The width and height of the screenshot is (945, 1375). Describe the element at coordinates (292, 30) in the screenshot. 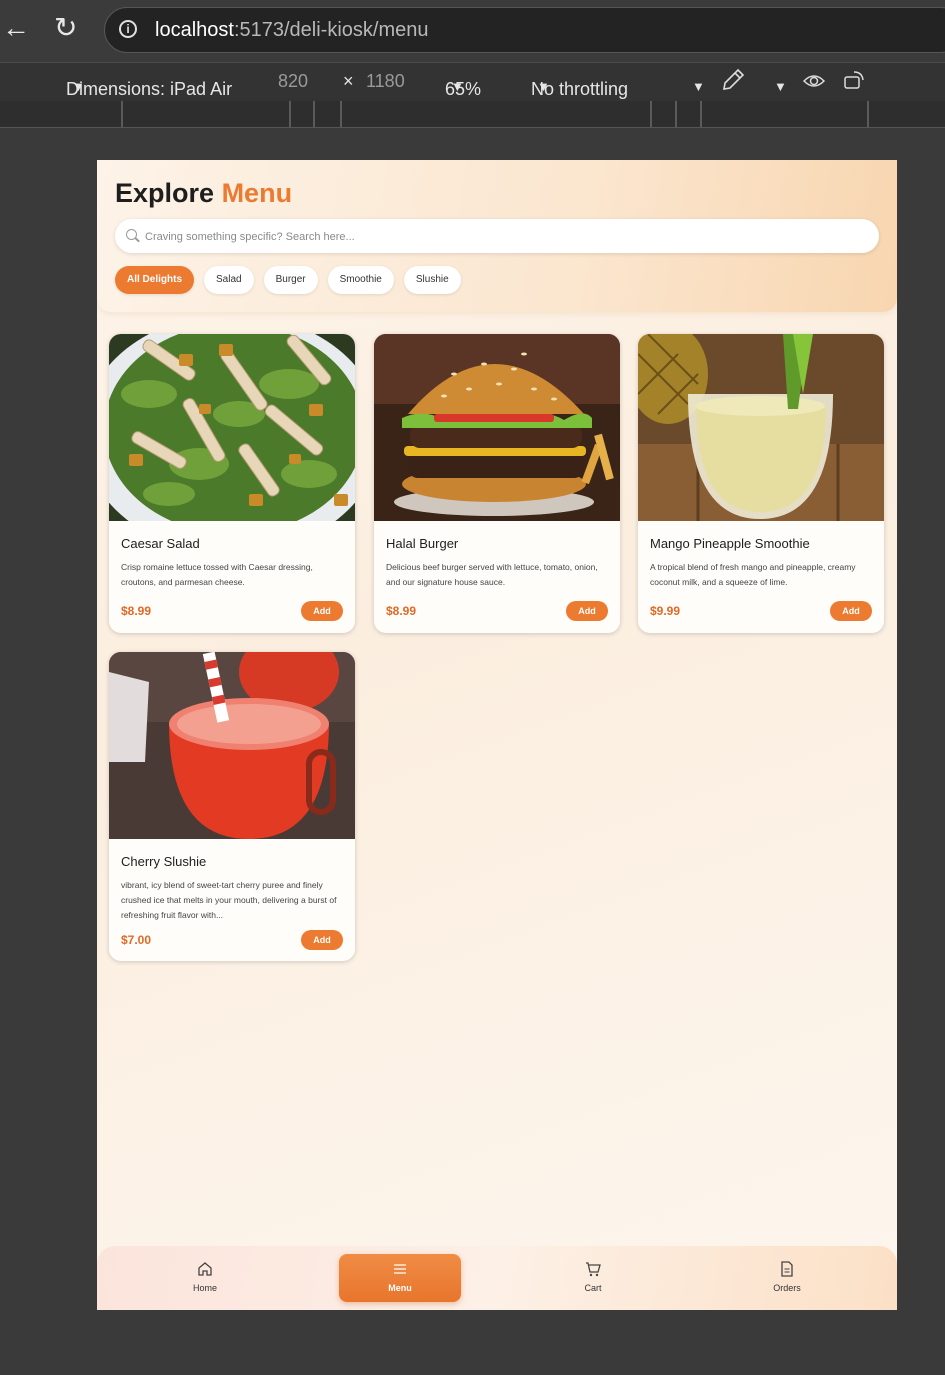

I see `url-text: localhost:5173/deli-kiosk/menu` at that location.